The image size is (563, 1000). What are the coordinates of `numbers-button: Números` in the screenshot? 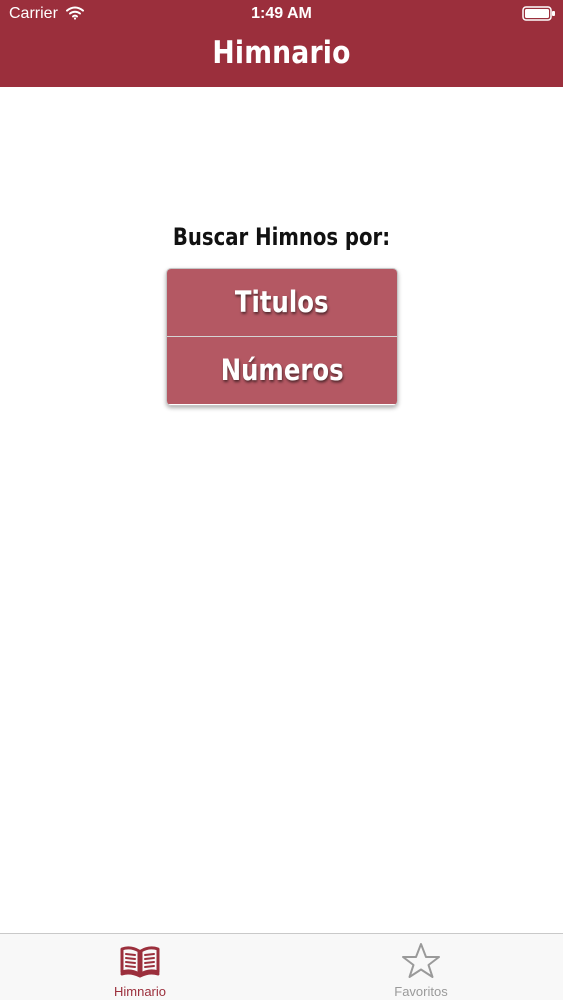 It's located at (282, 370).